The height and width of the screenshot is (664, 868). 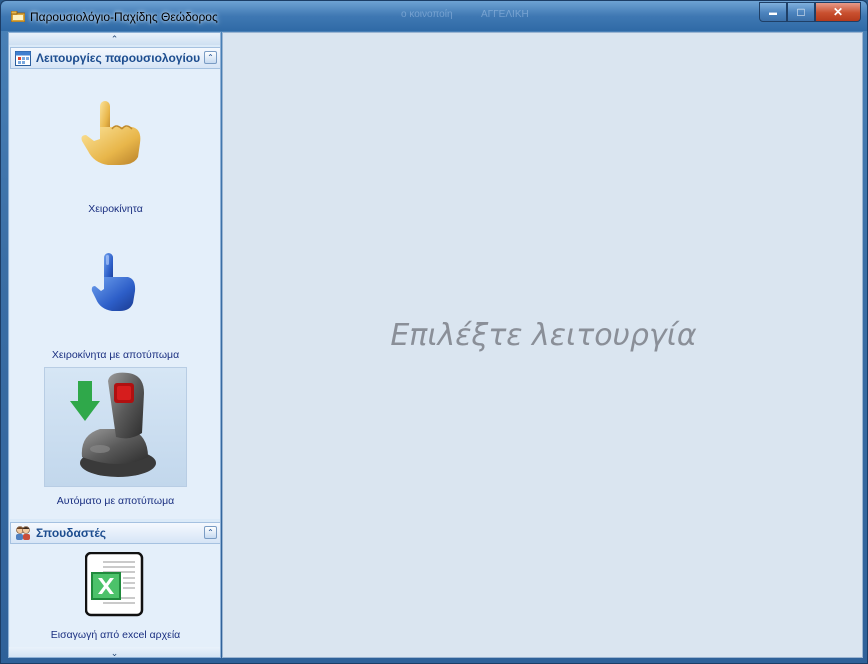 I want to click on folder-icon, so click(x=18, y=16).